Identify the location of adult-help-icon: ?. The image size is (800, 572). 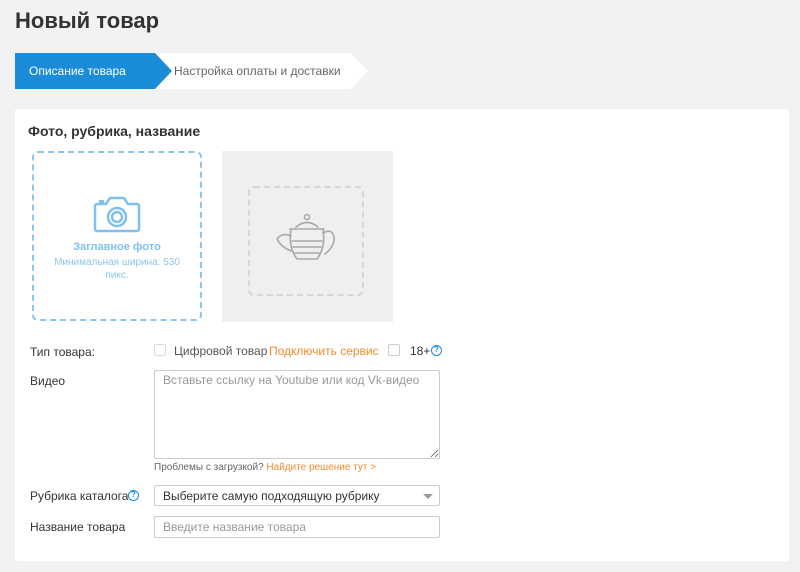
(436, 350).